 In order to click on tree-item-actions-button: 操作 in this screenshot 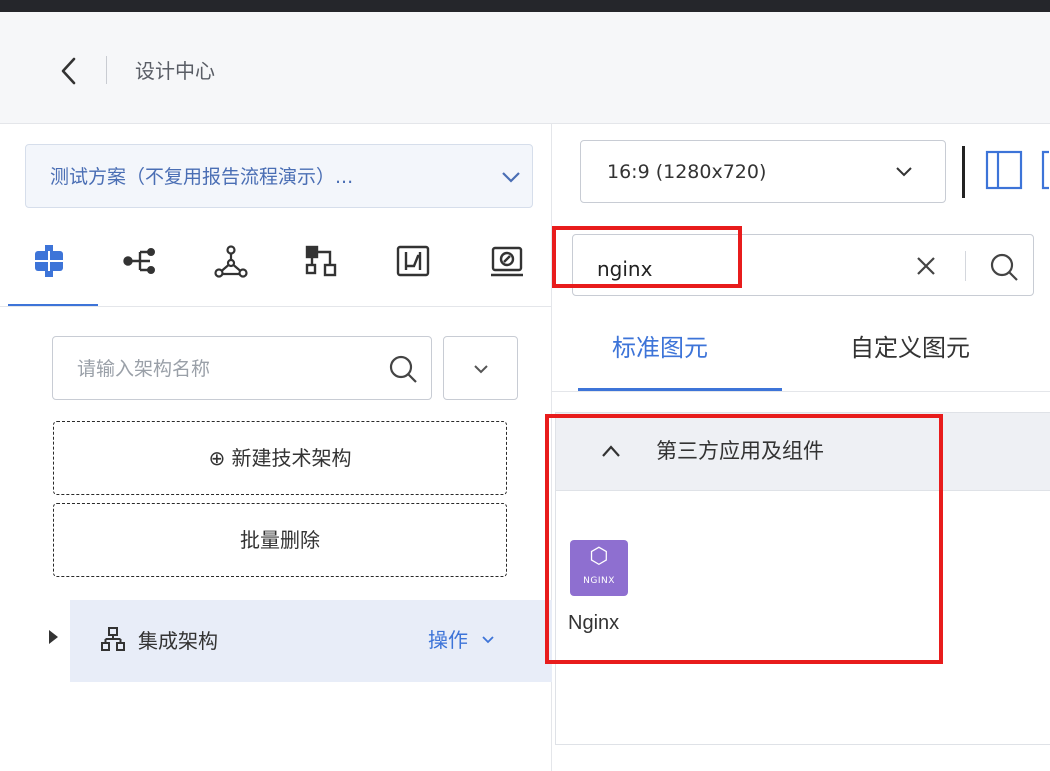, I will do `click(462, 640)`.